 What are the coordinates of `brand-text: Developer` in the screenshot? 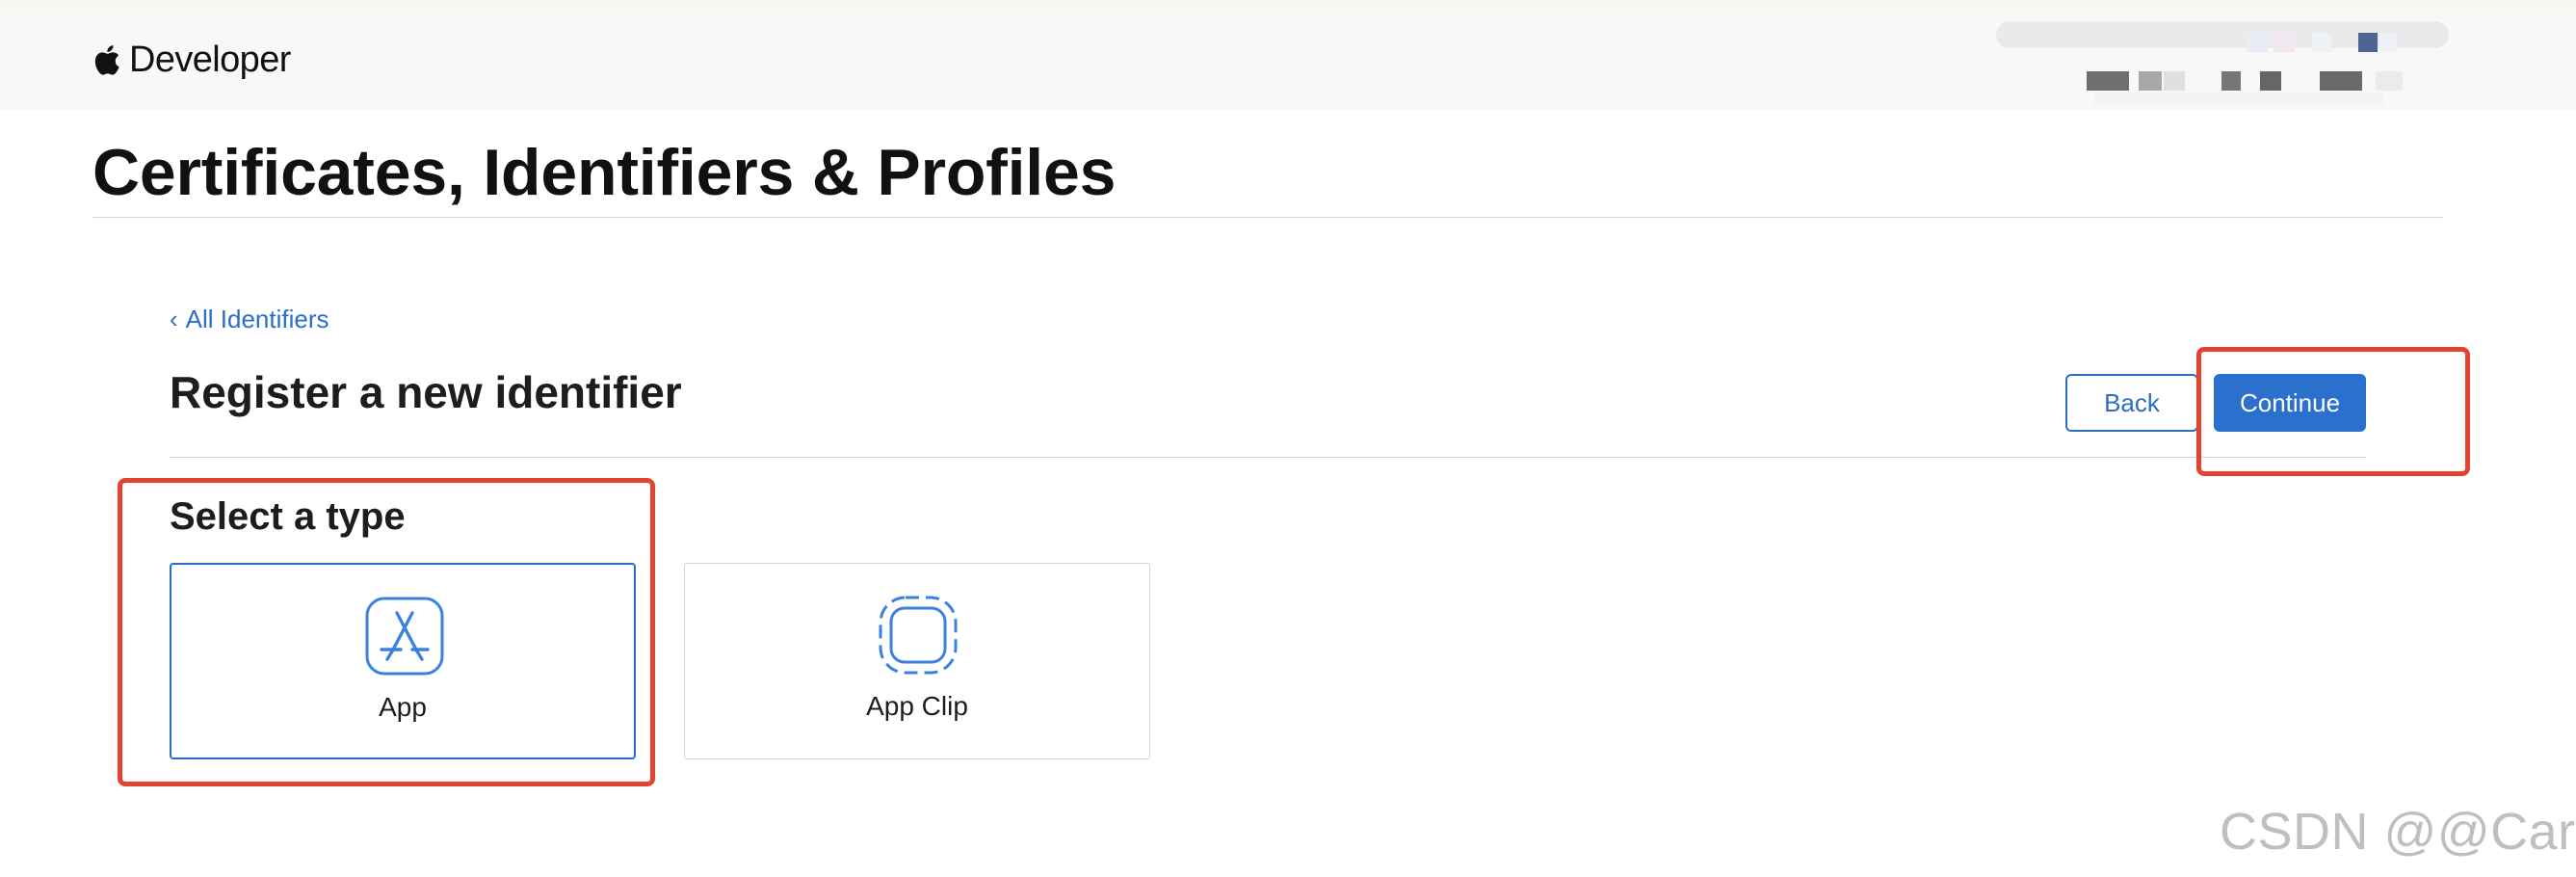 It's located at (210, 60).